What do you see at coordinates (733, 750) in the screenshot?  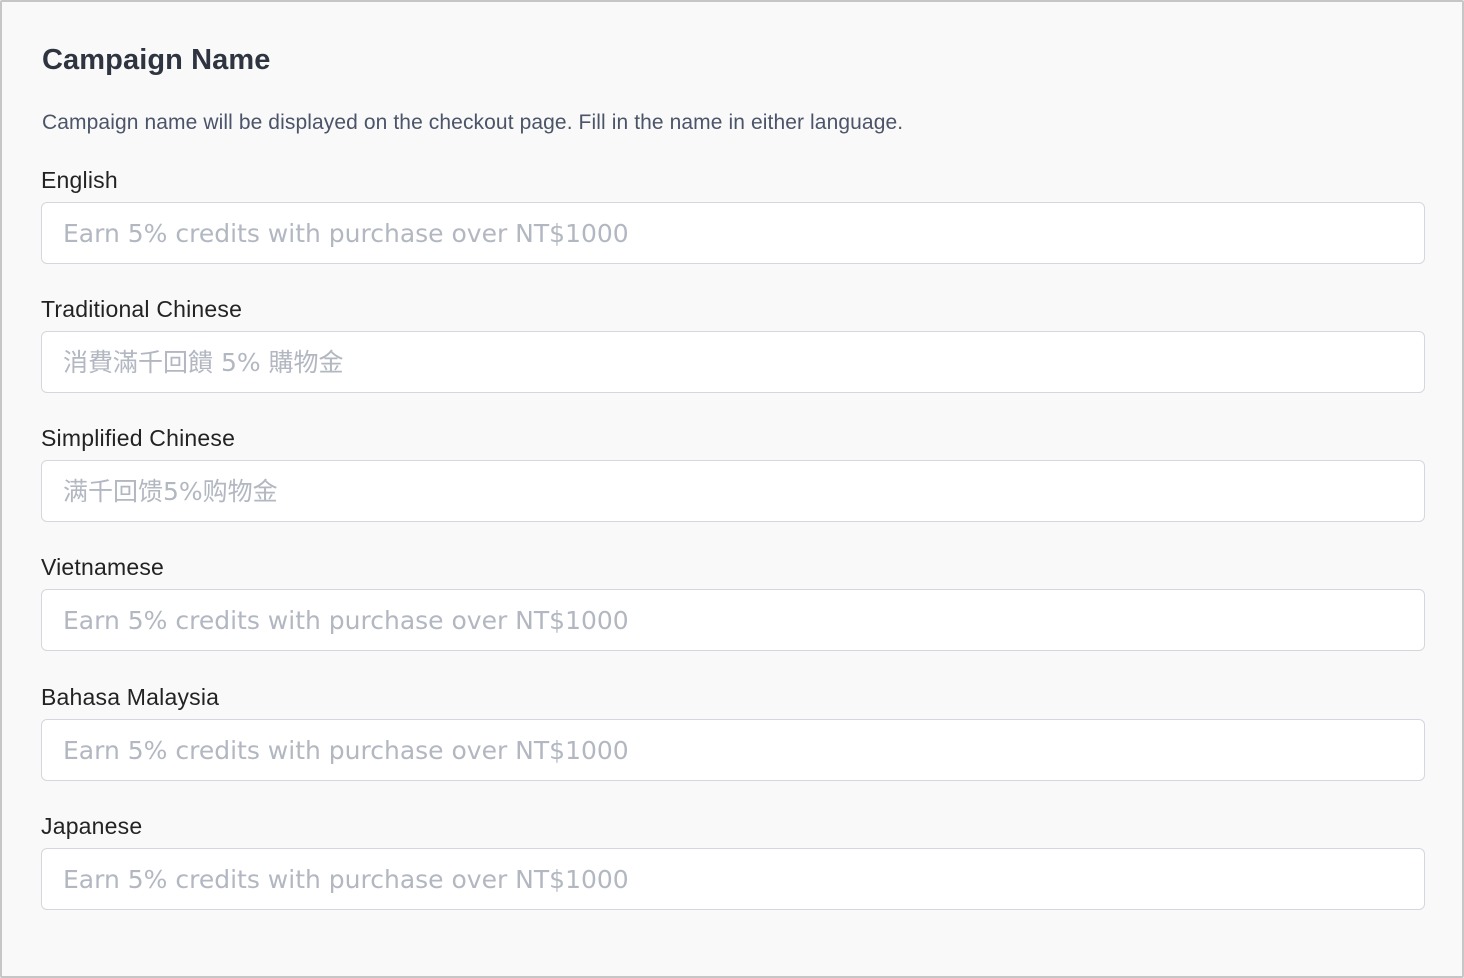 I see `bahasa-malaysia-name-input` at bounding box center [733, 750].